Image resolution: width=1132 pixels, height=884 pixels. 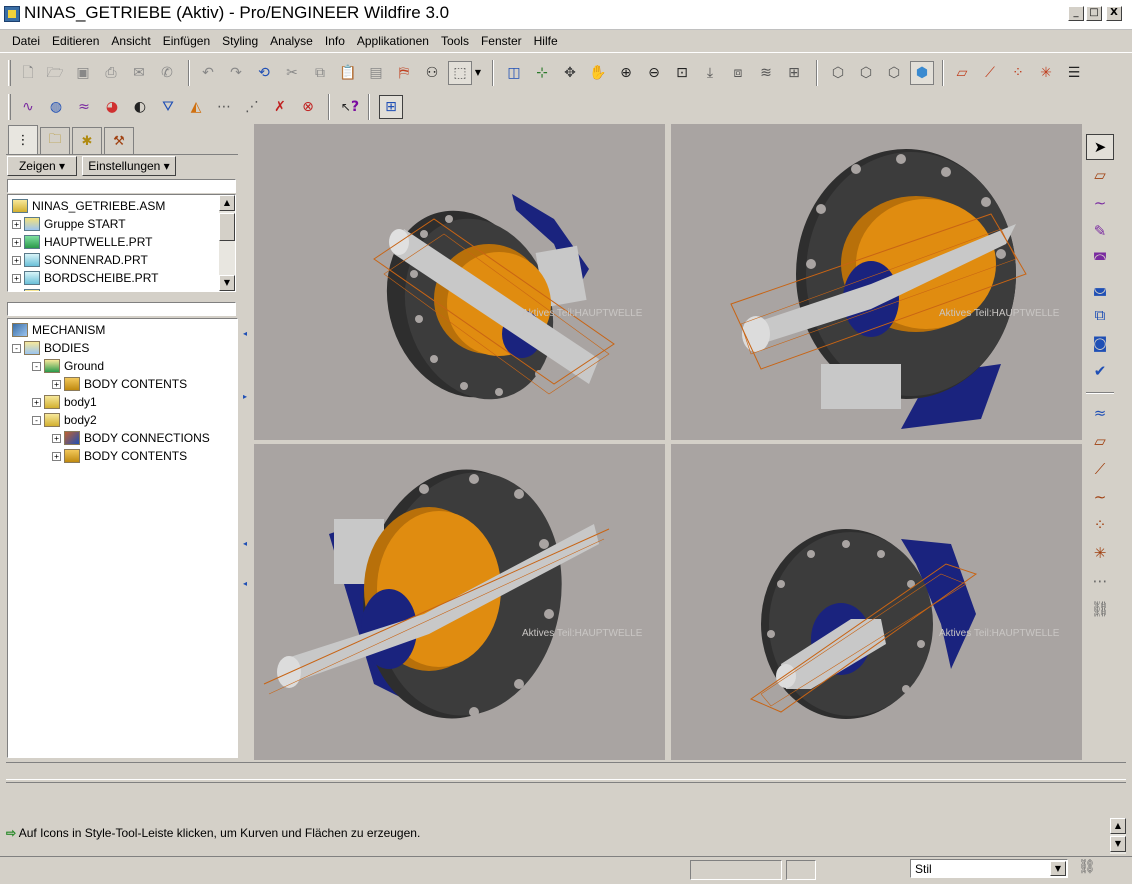 I want to click on settings-dropdown-button: Einstellungen ▾, so click(x=129, y=166).